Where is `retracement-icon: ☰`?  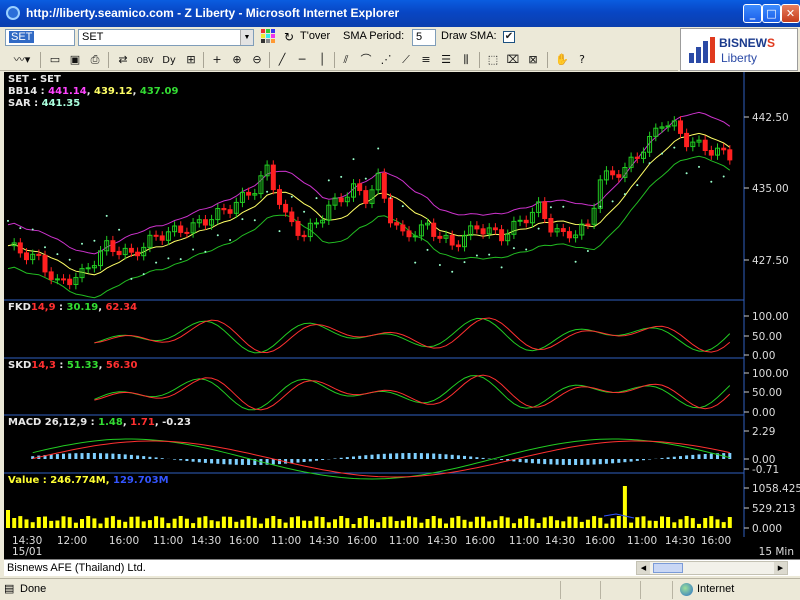
retracement-icon: ☰ is located at coordinates (446, 60).